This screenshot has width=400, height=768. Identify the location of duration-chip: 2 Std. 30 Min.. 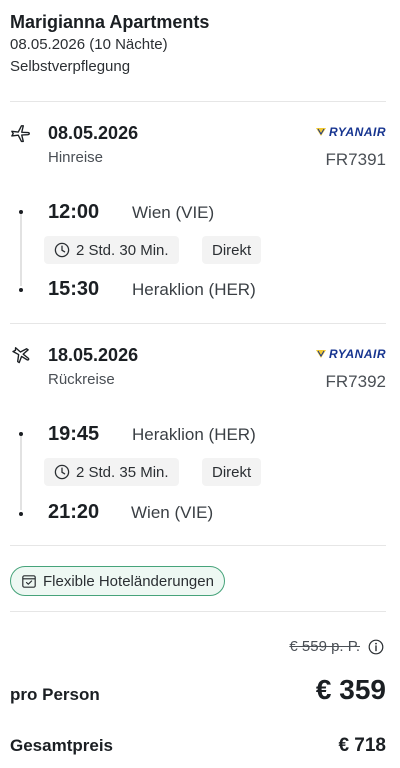
(111, 250).